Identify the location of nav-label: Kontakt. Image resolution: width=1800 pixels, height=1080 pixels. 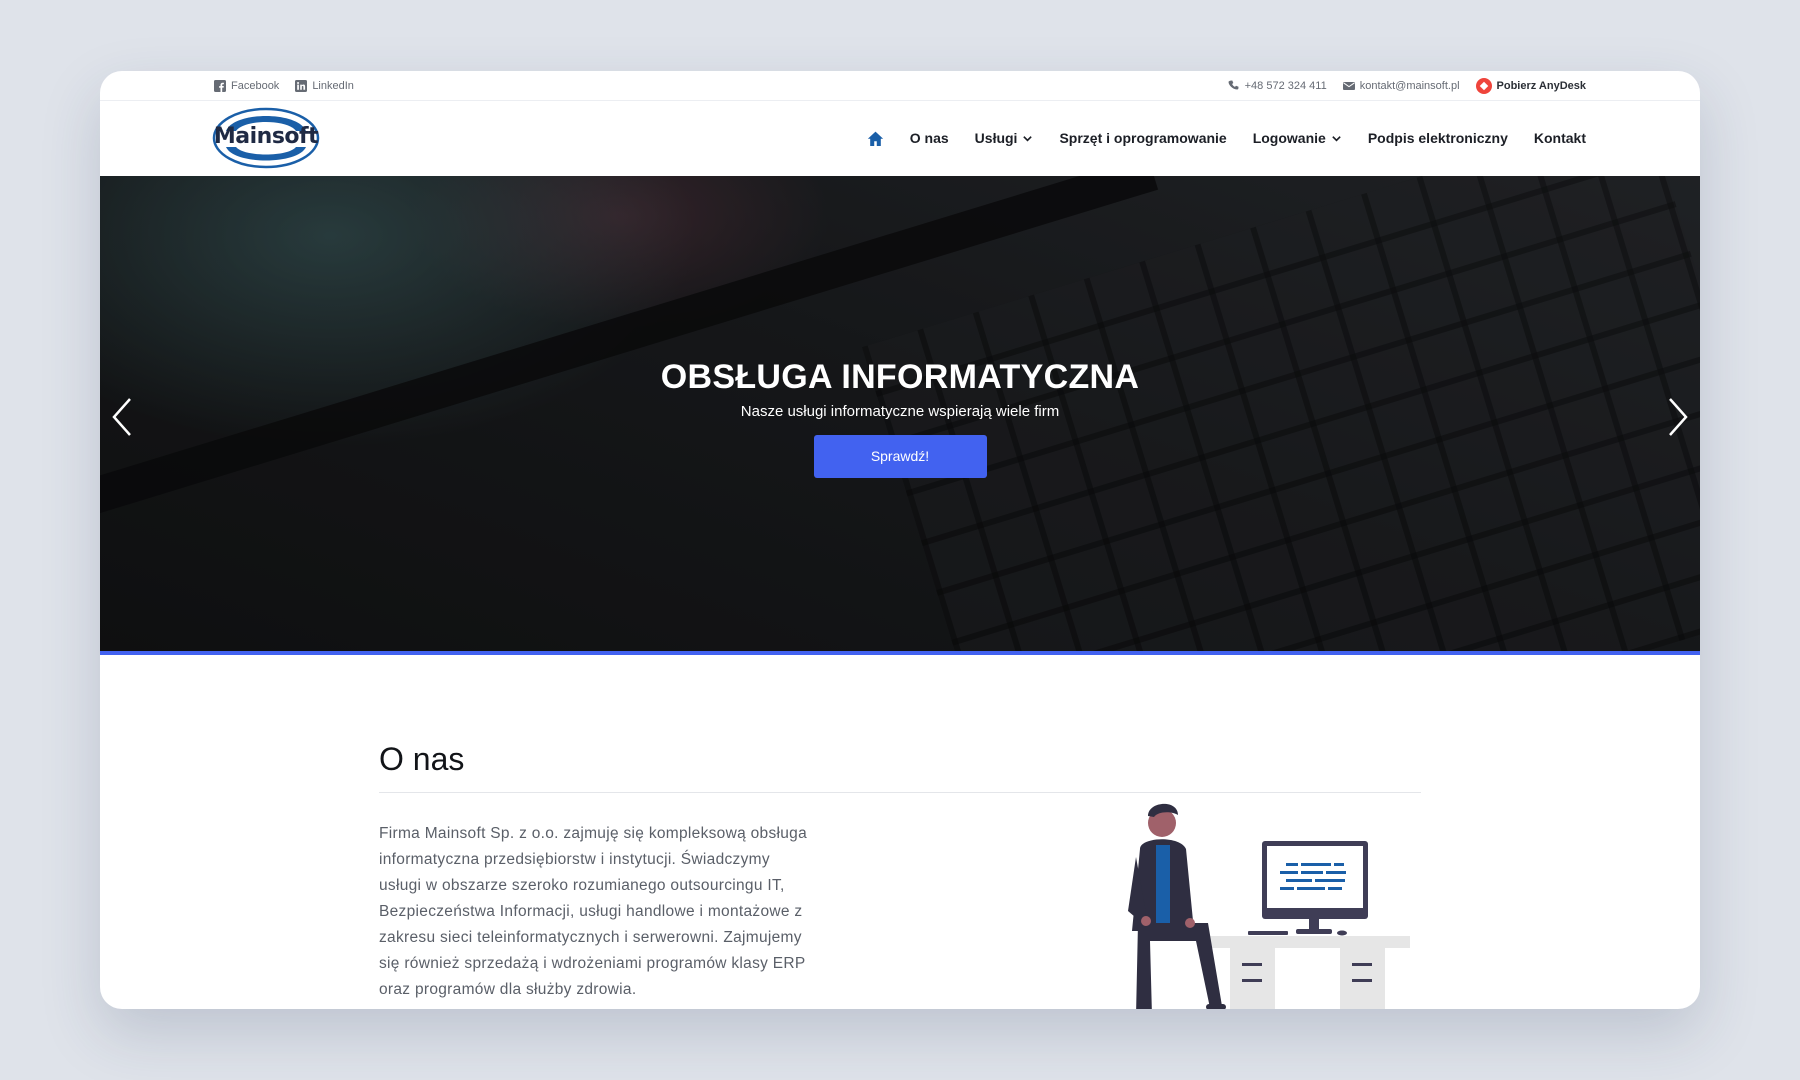
(1559, 138).